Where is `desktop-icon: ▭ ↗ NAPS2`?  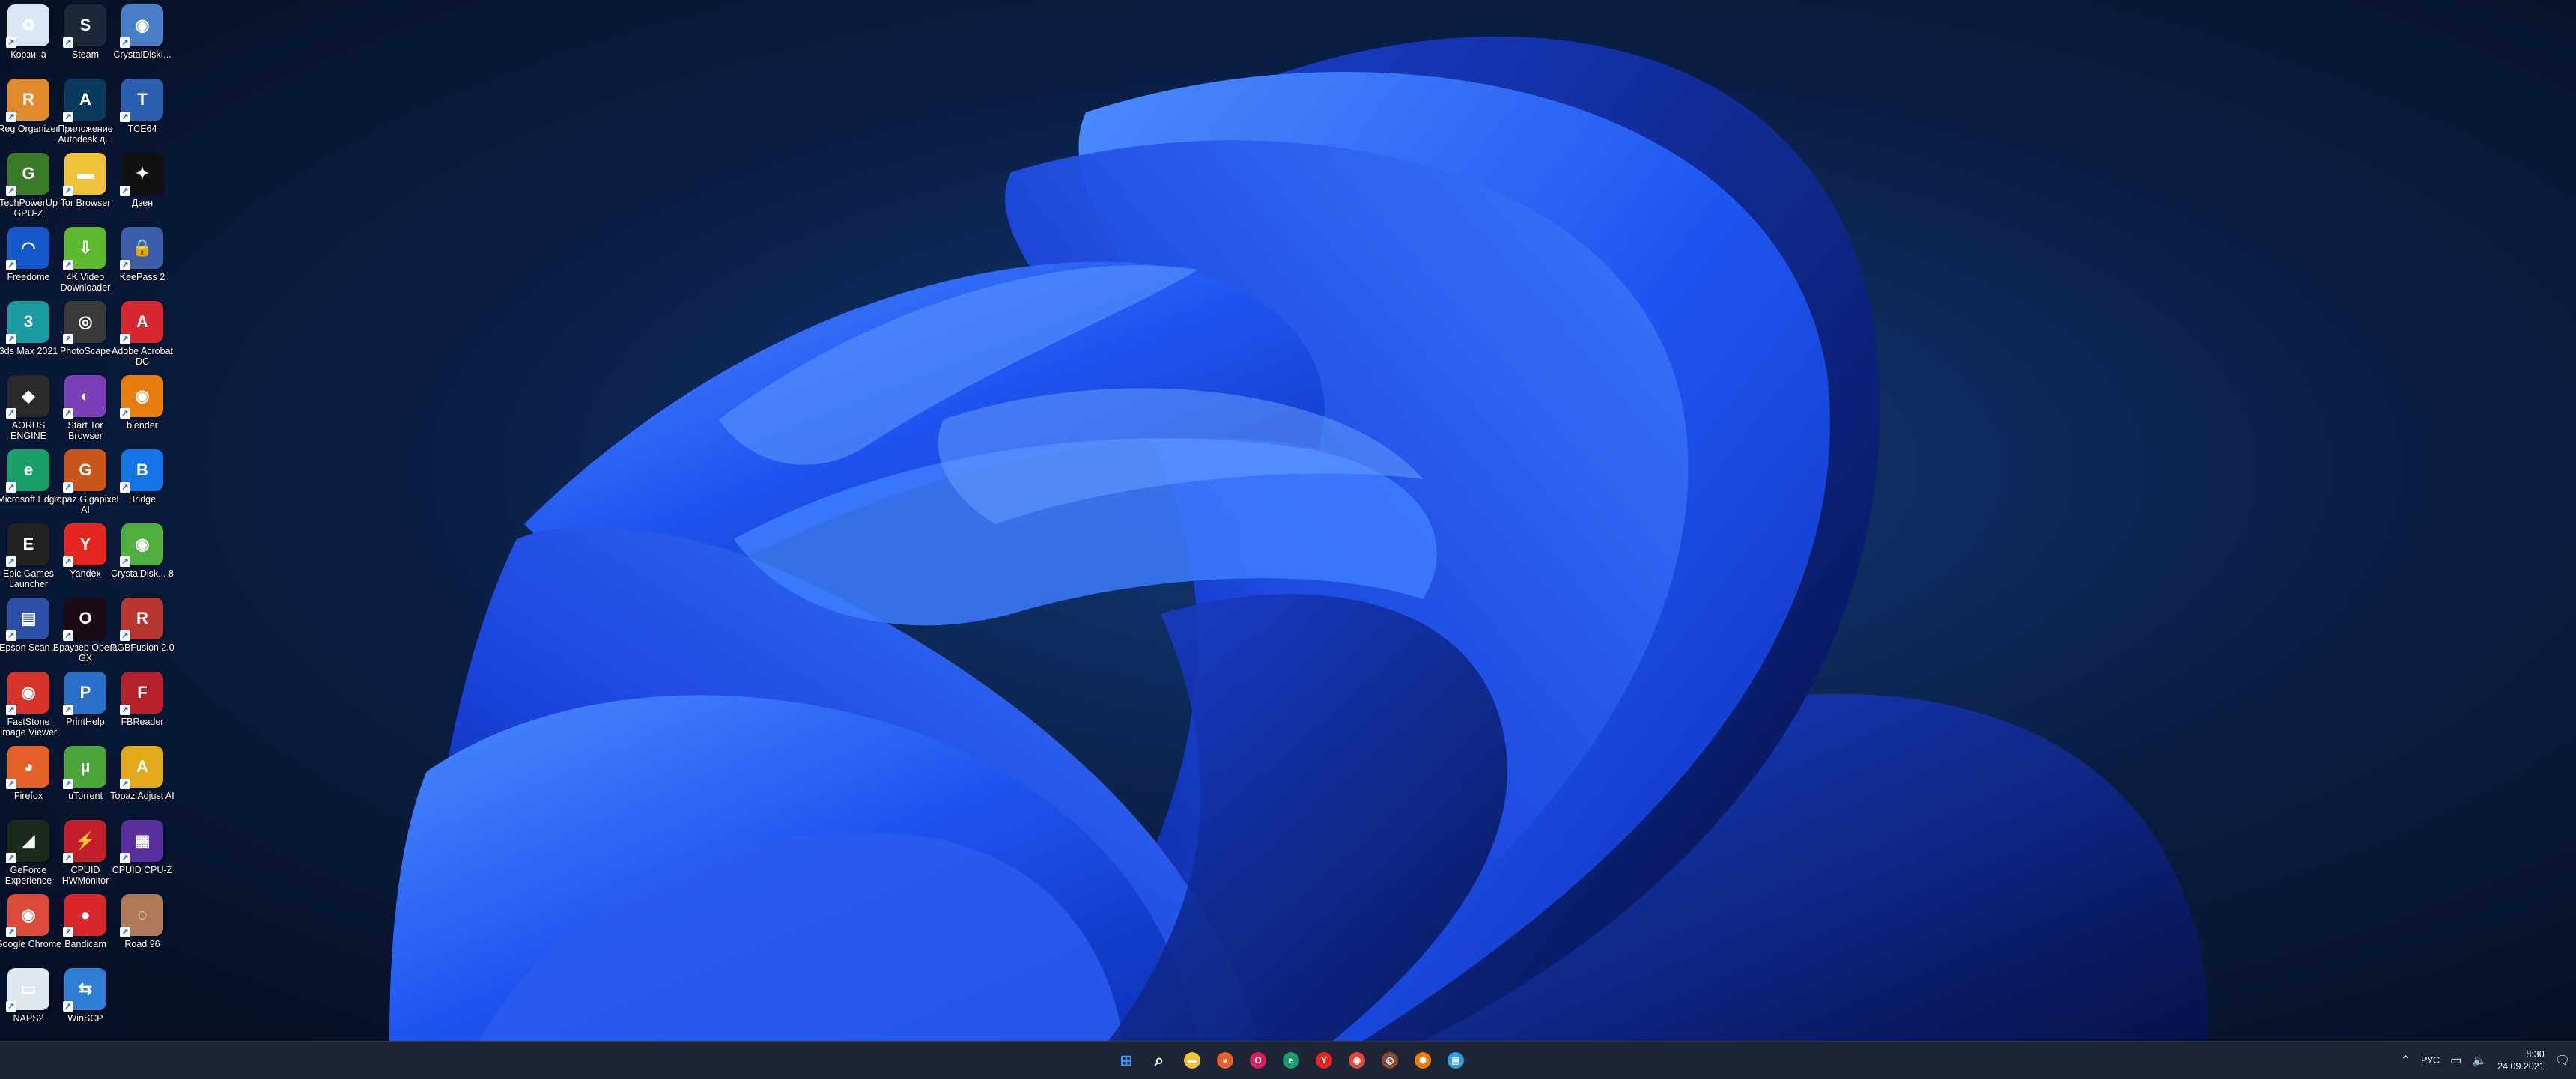
desktop-icon: ▭ ↗ NAPS2 is located at coordinates (28, 1004).